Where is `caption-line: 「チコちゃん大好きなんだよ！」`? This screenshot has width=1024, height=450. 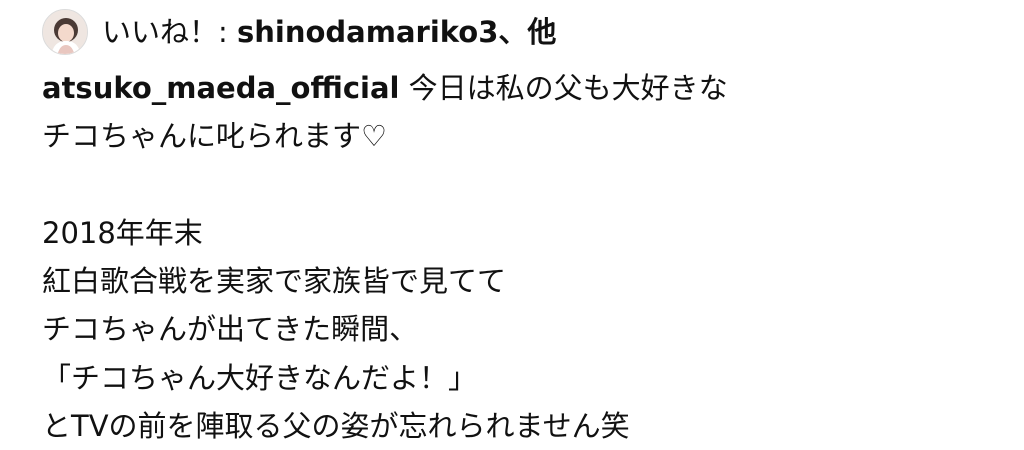
caption-line: 「チコちゃん大好きなんだよ！」 is located at coordinates (260, 377).